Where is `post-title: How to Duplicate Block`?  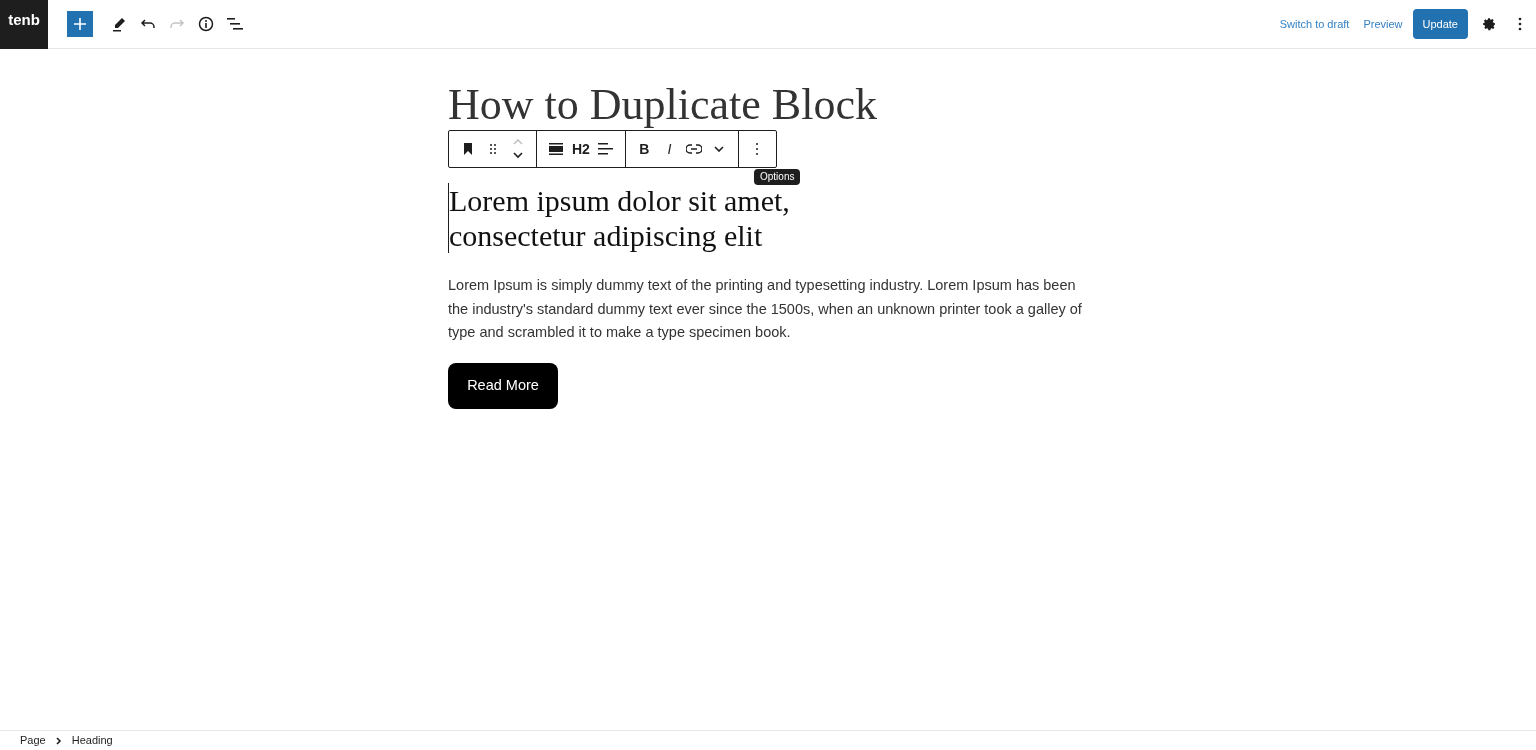
post-title: How to Duplicate Block is located at coordinates (768, 105).